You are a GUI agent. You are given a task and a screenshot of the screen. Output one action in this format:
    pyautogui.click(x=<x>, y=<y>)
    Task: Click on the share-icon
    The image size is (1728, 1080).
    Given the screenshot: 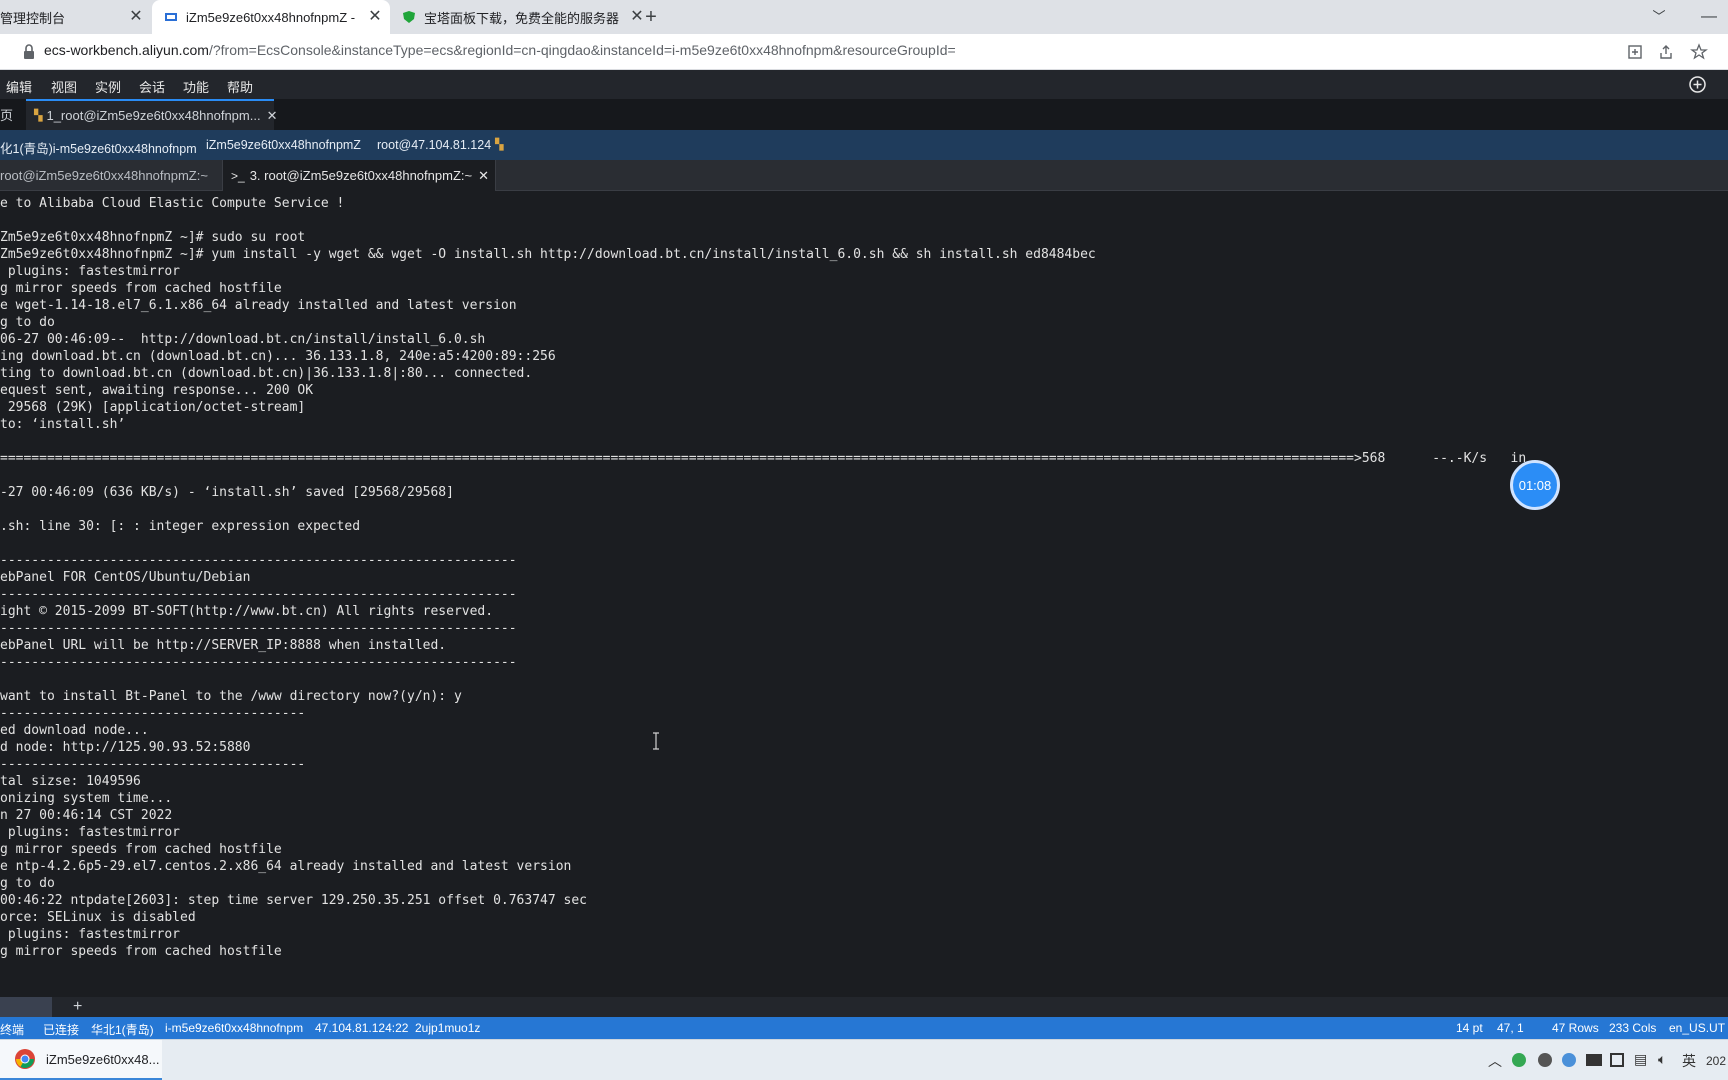 What is the action you would take?
    pyautogui.click(x=1666, y=52)
    